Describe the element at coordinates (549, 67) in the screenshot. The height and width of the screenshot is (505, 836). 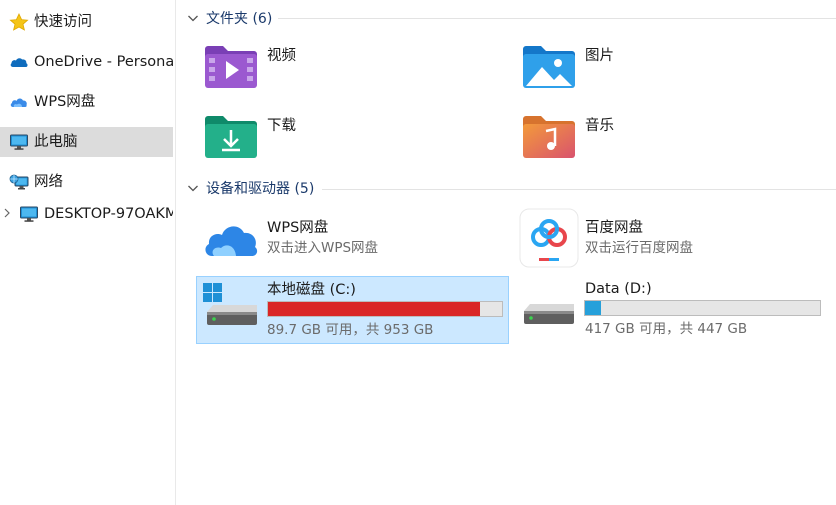
I see `pictures-folder-icon` at that location.